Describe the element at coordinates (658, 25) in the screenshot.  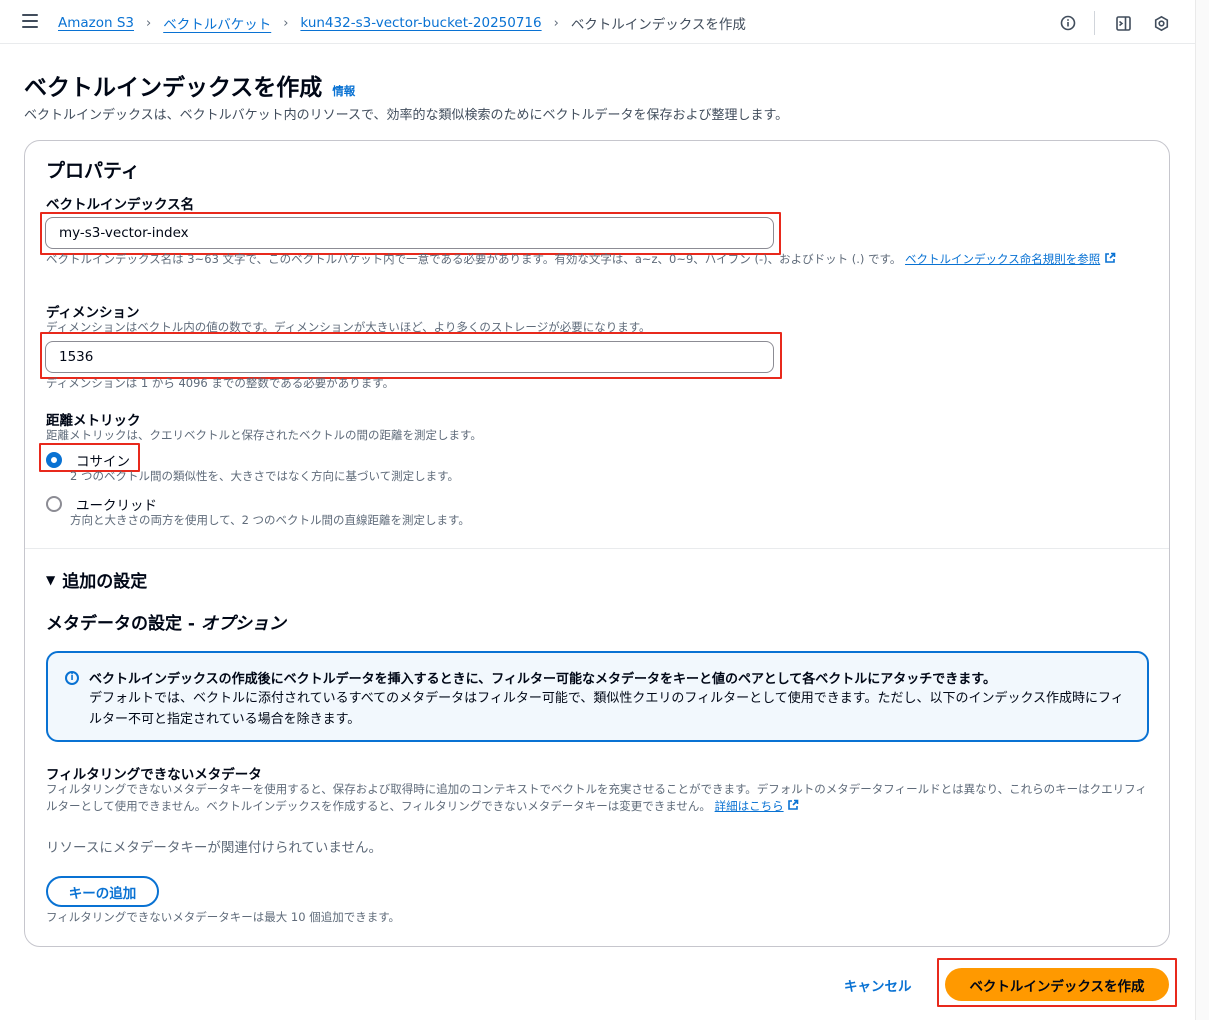
I see `breadcrumb-current: ベクトルインデックスを作成` at that location.